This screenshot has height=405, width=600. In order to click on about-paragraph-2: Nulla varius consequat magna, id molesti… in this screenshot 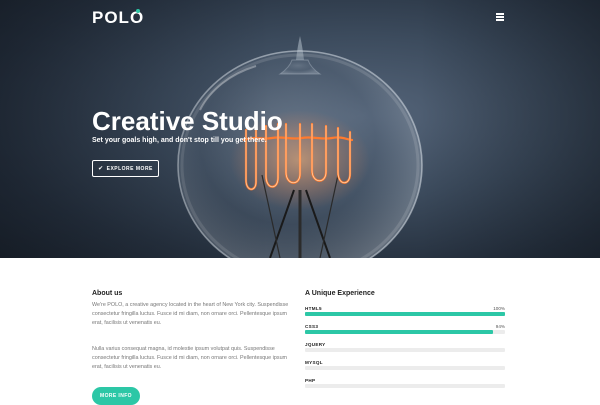, I will do `click(190, 358)`.